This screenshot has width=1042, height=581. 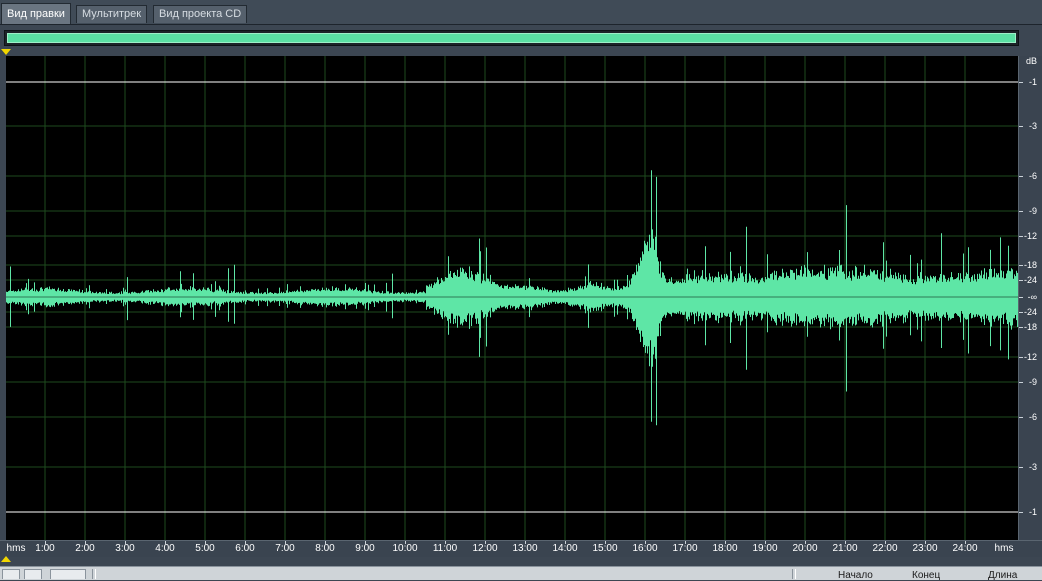 What do you see at coordinates (485, 548) in the screenshot?
I see `time-ruler-label: 12:00` at bounding box center [485, 548].